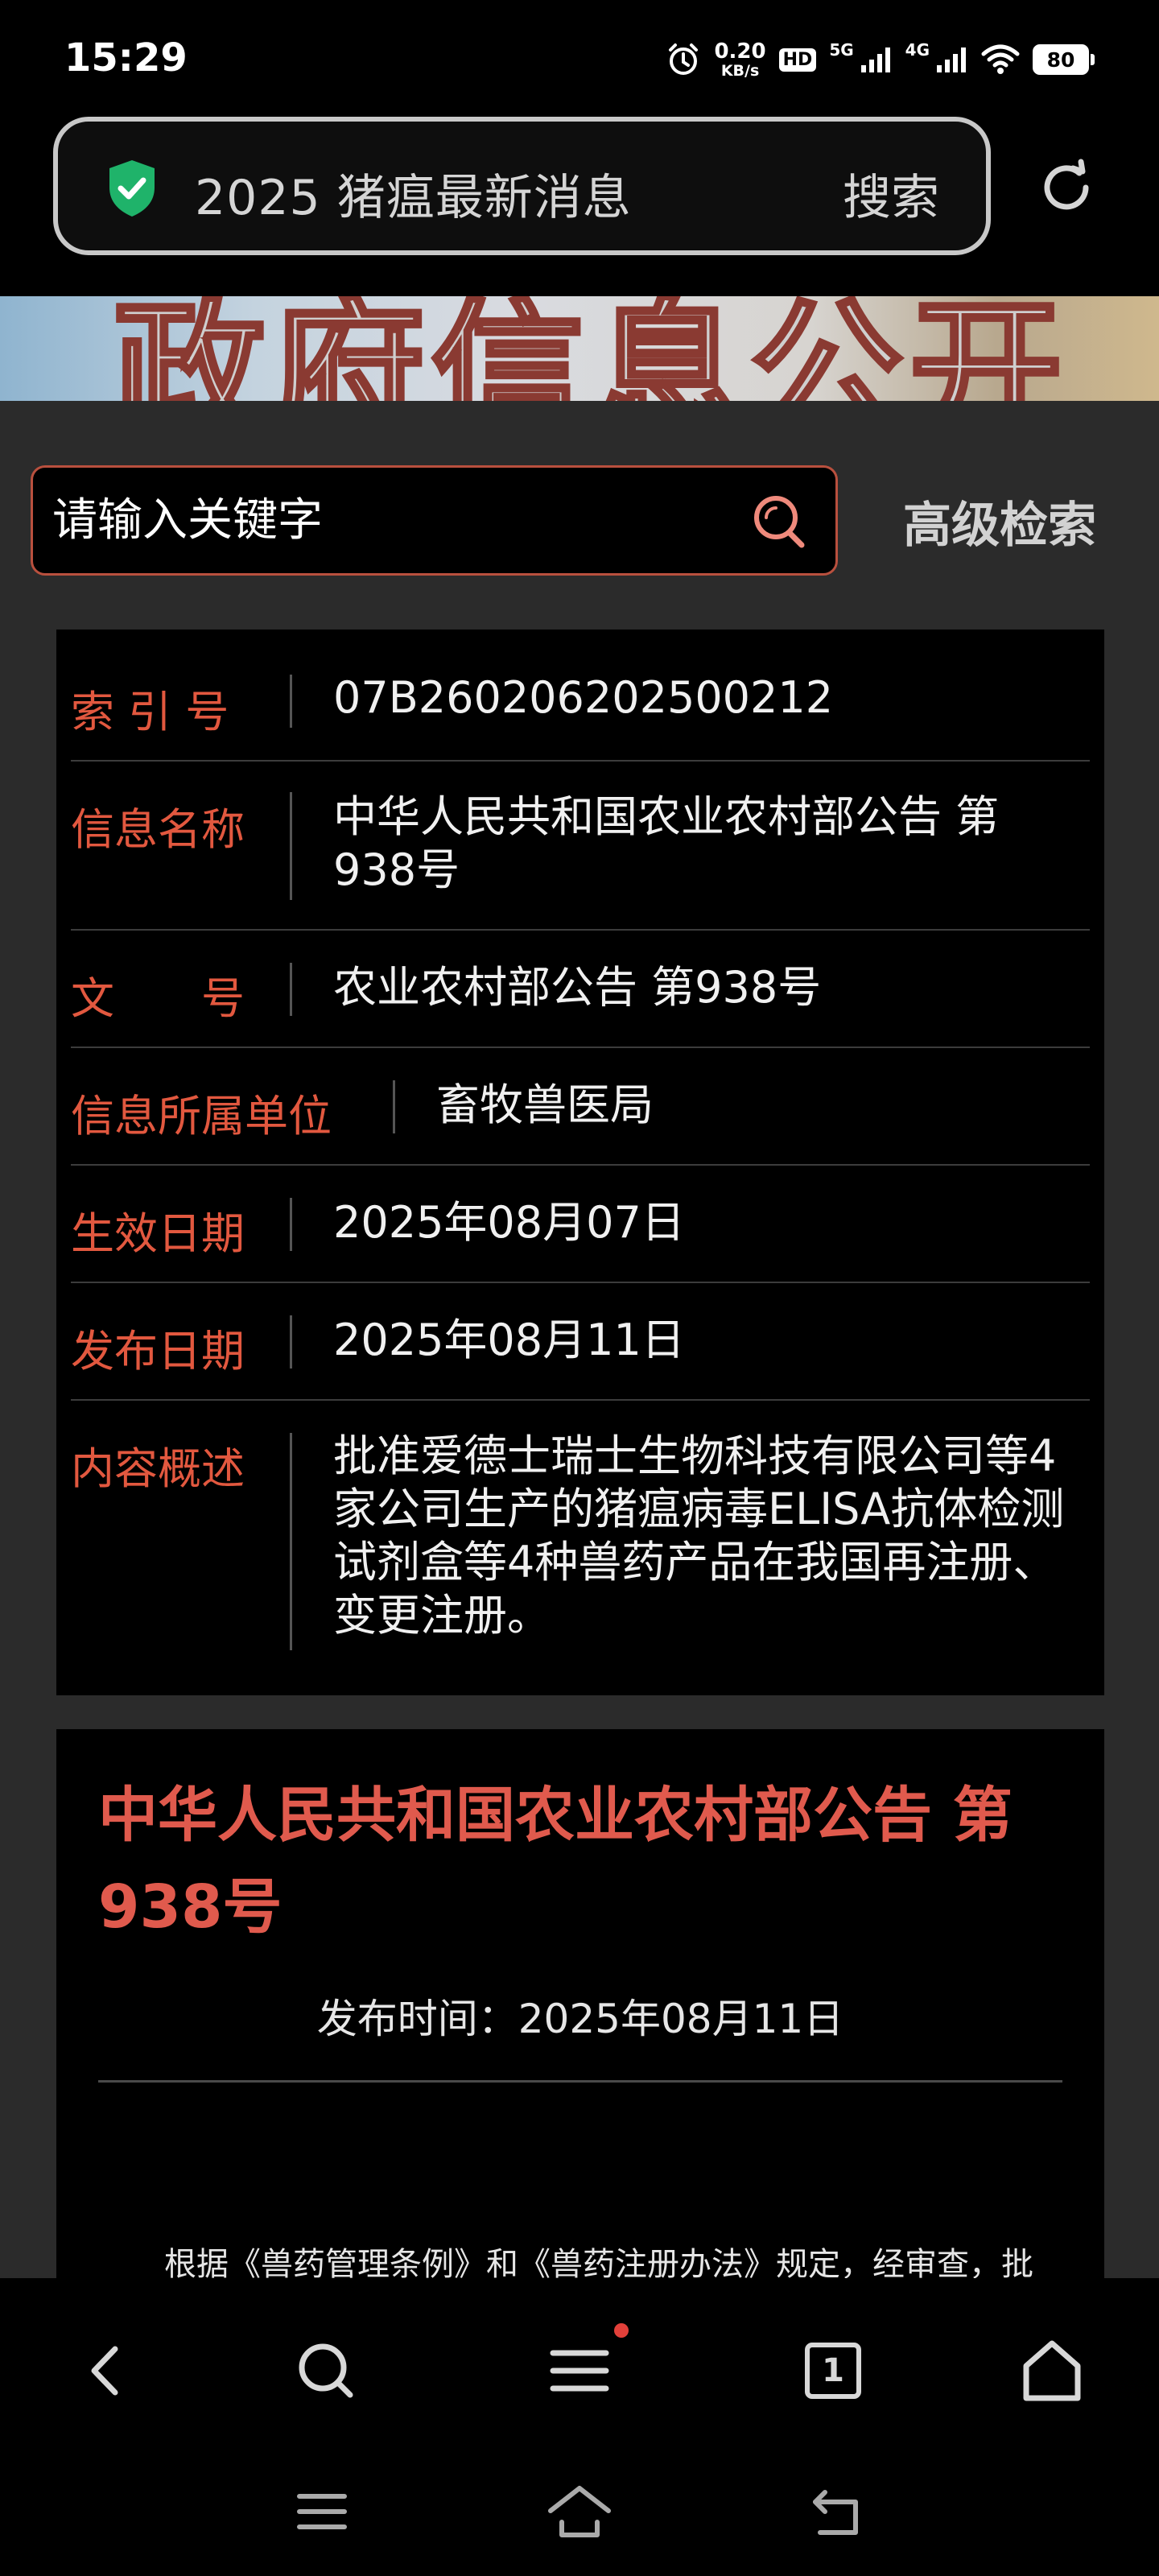  I want to click on status-time: 15:29, so click(126, 57).